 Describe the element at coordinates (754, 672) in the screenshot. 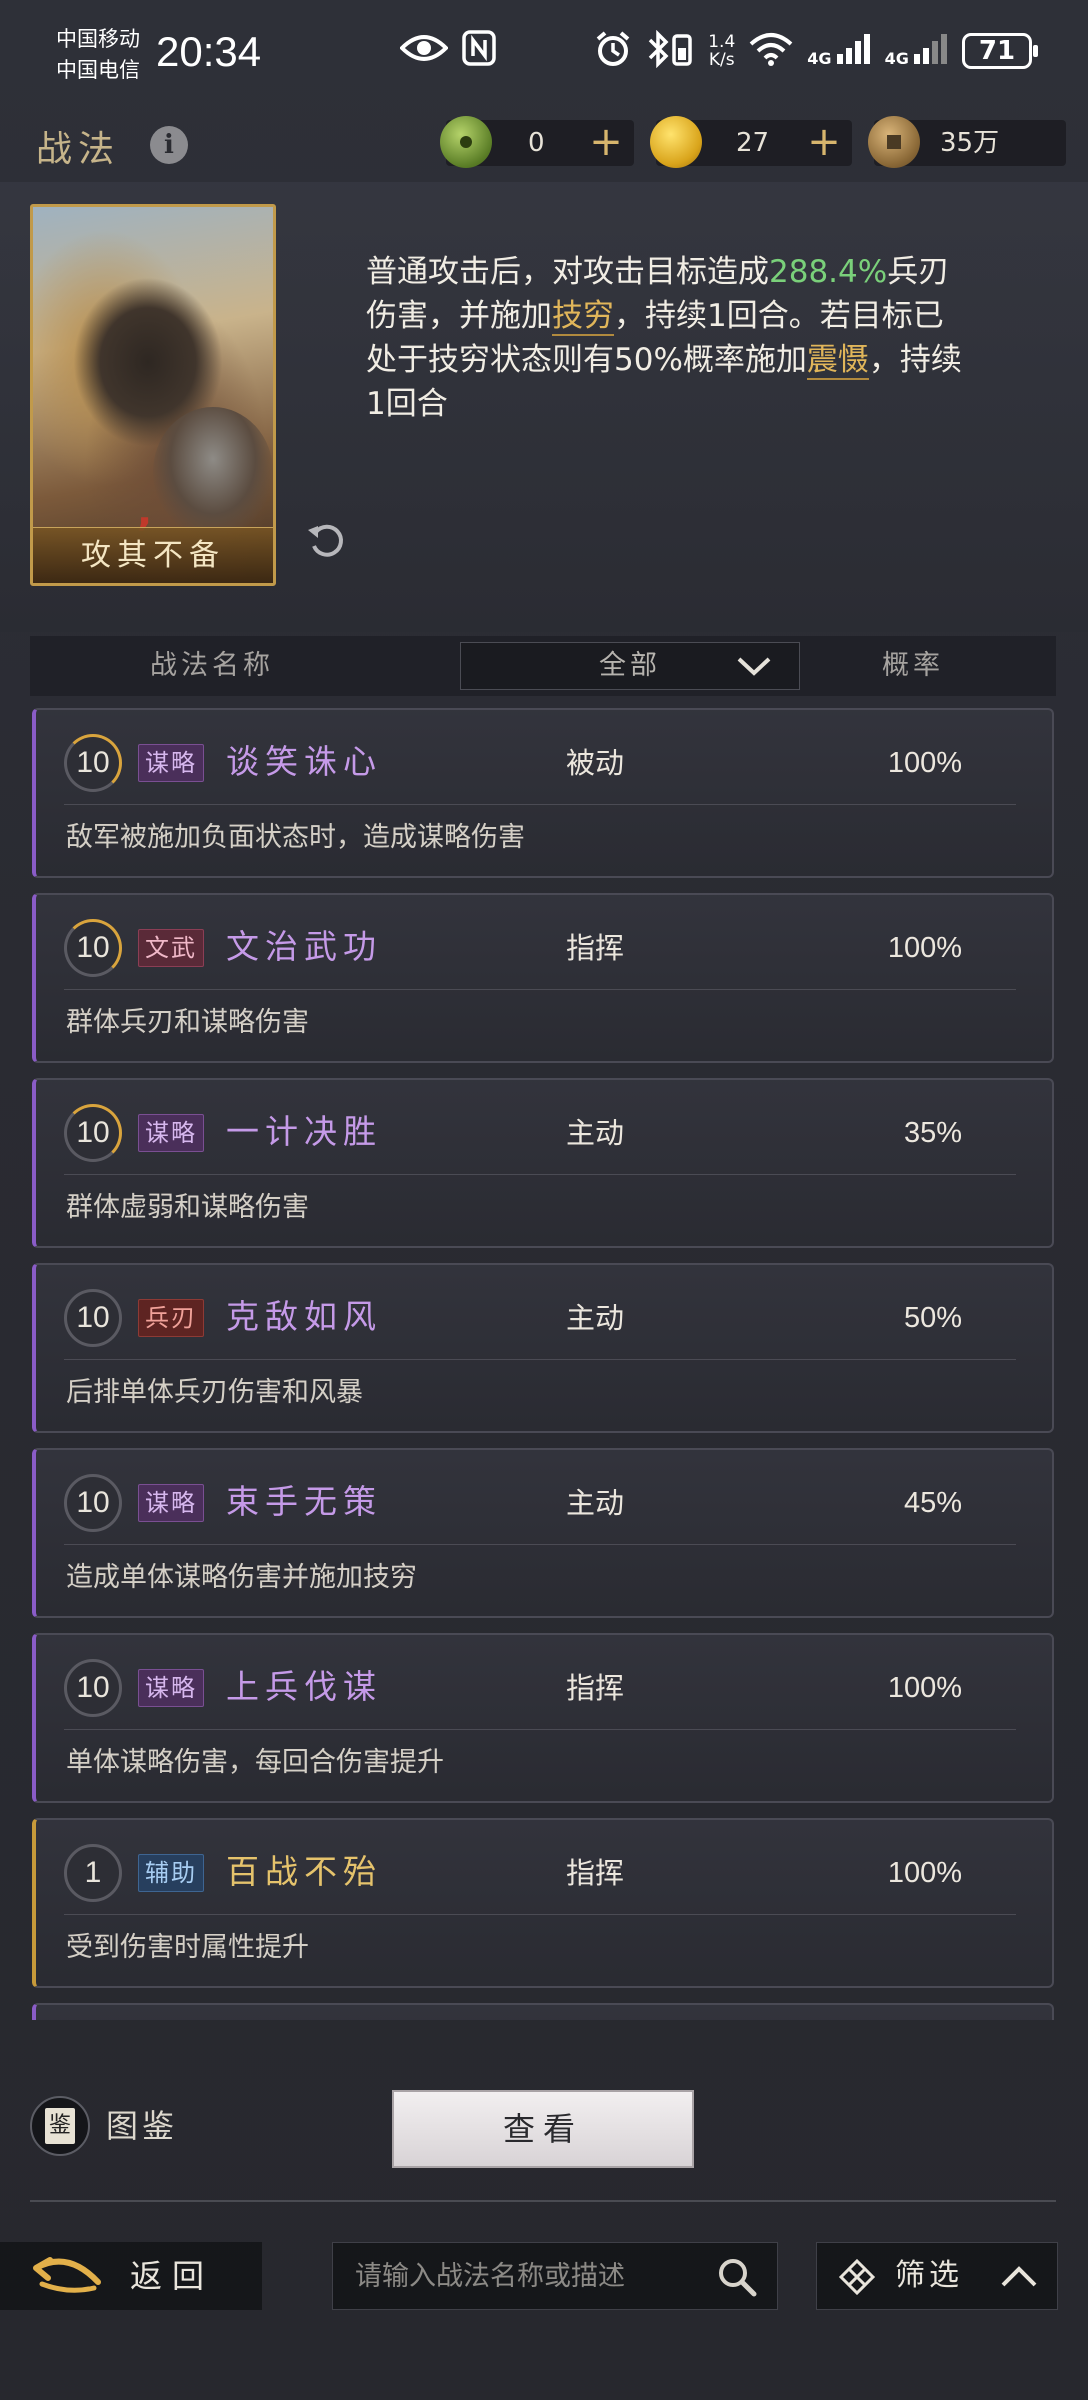

I see `chevron-down-icon` at that location.